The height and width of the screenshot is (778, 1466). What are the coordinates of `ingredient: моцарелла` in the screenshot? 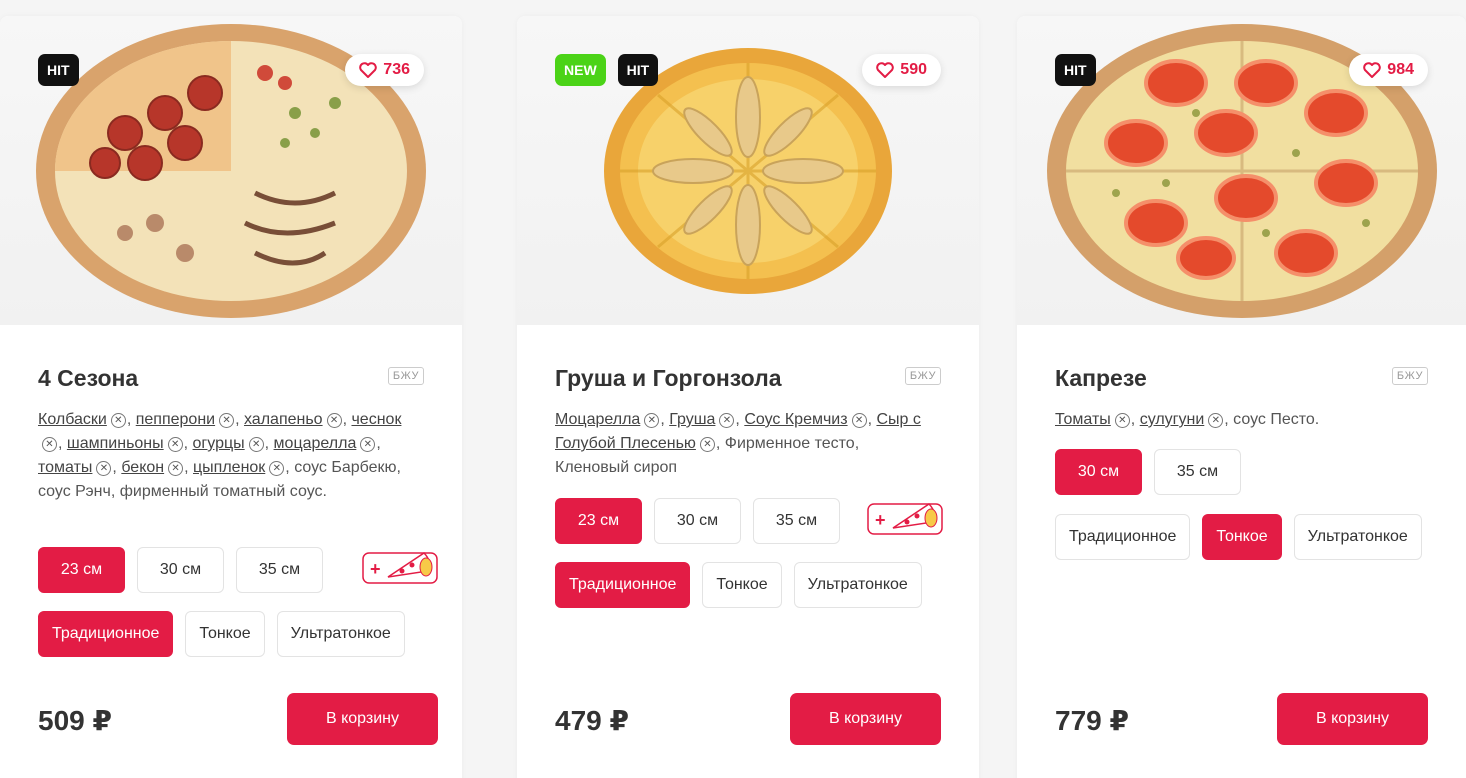 It's located at (315, 443).